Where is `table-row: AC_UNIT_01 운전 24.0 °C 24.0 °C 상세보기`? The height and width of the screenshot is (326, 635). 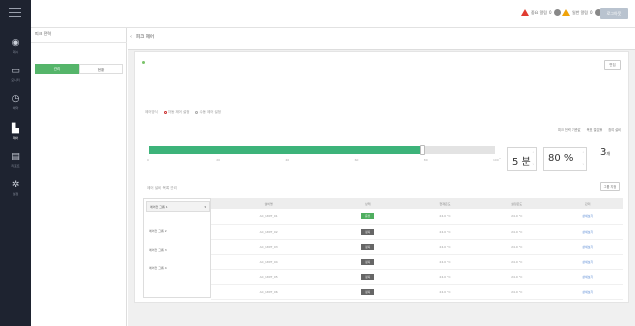 table-row: AC_UNIT_01 운전 24.0 °C 24.0 °C 상세보기 is located at coordinates (417, 217).